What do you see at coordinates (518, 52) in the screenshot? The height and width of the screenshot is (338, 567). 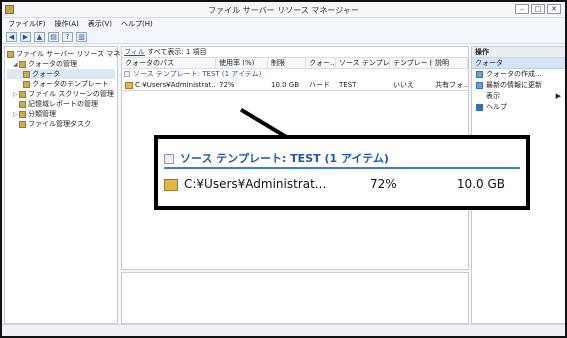 I see `actions-header: 操作` at bounding box center [518, 52].